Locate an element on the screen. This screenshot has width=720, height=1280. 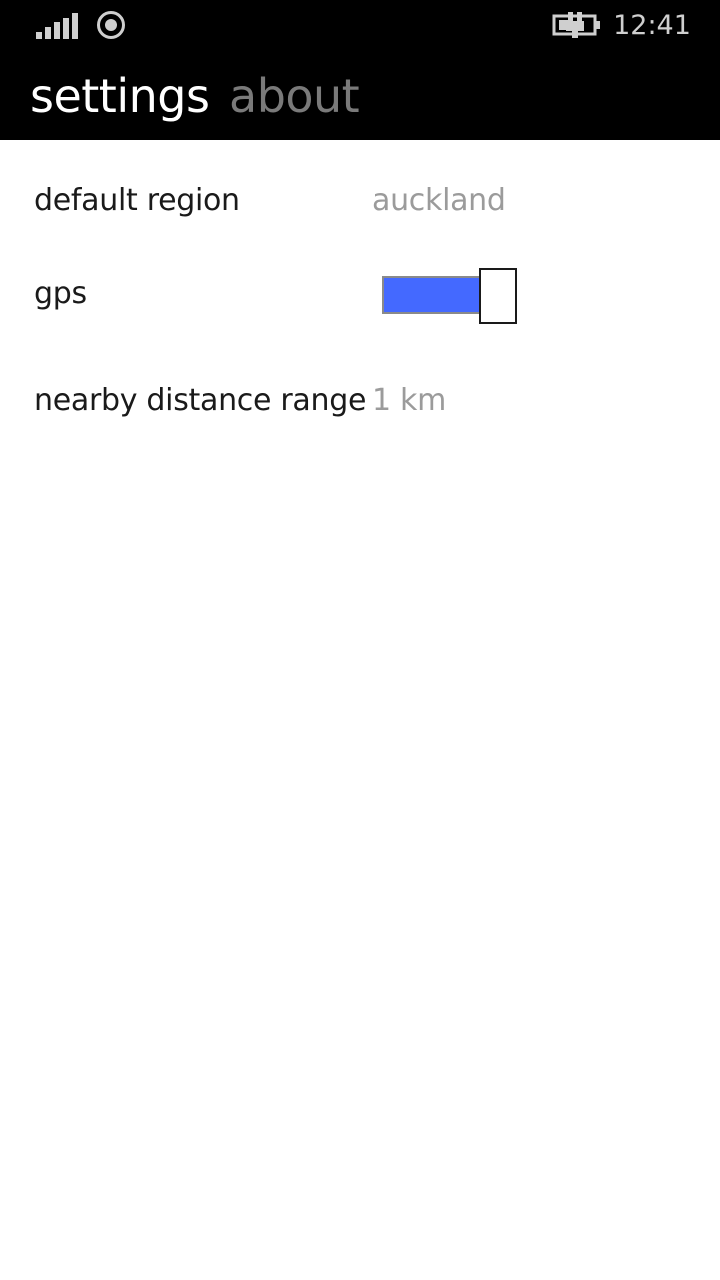
default-region-label: default region is located at coordinates (137, 200).